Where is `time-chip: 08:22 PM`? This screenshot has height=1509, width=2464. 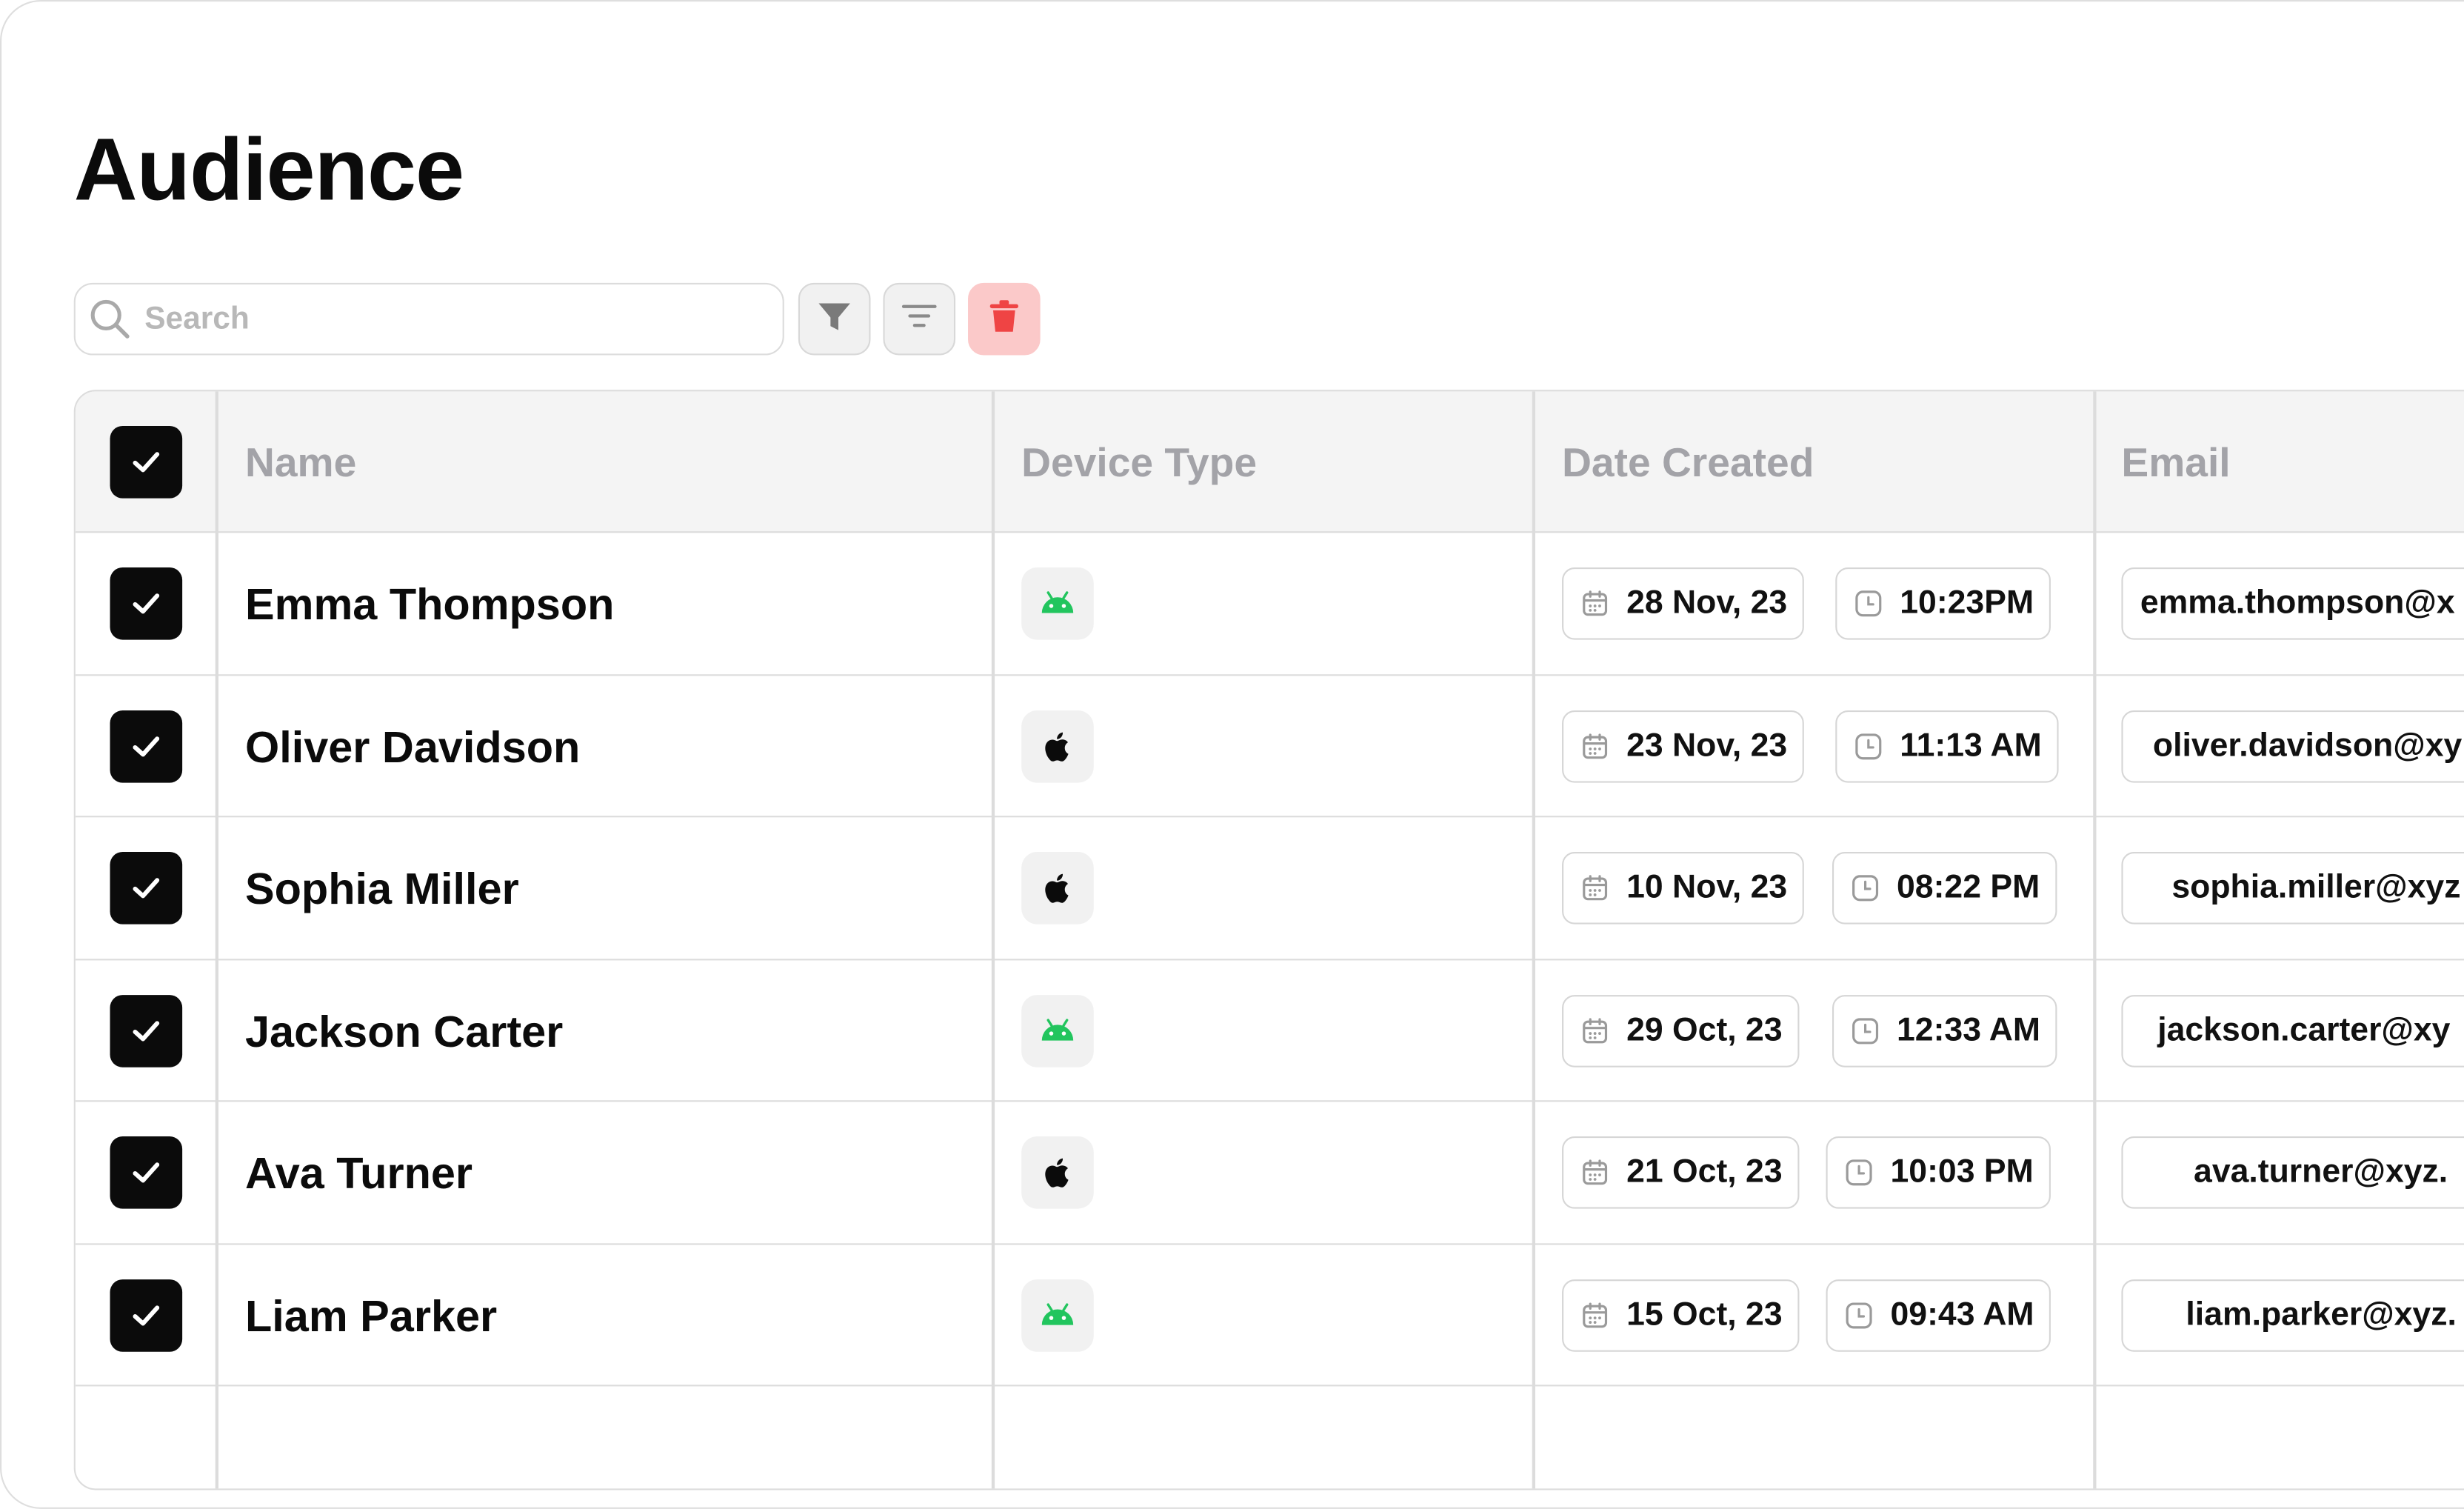
time-chip: 08:22 PM is located at coordinates (1945, 889).